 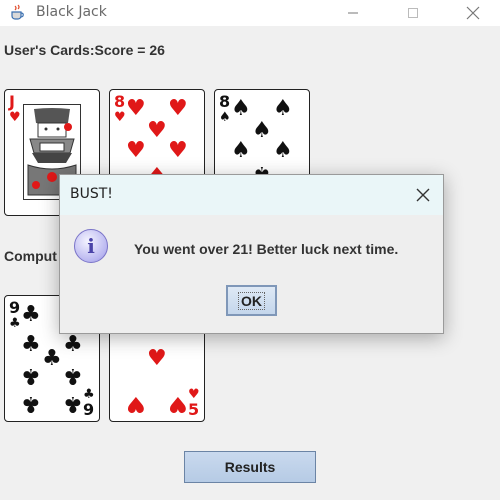 What do you see at coordinates (89, 409) in the screenshot?
I see `card-rank-corner: 9` at bounding box center [89, 409].